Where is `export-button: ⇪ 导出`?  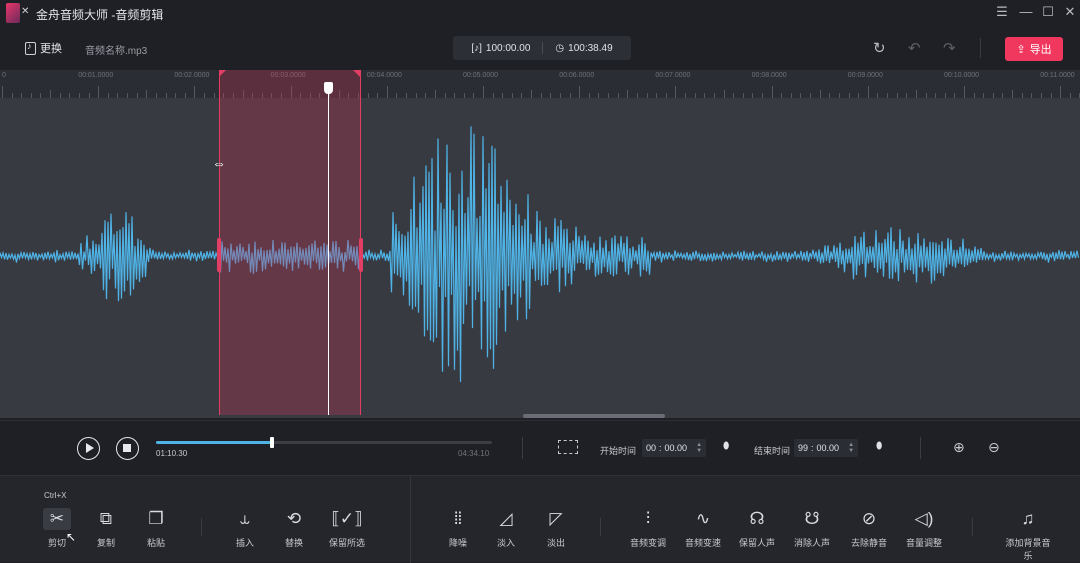
export-button: ⇪ 导出 is located at coordinates (1034, 49).